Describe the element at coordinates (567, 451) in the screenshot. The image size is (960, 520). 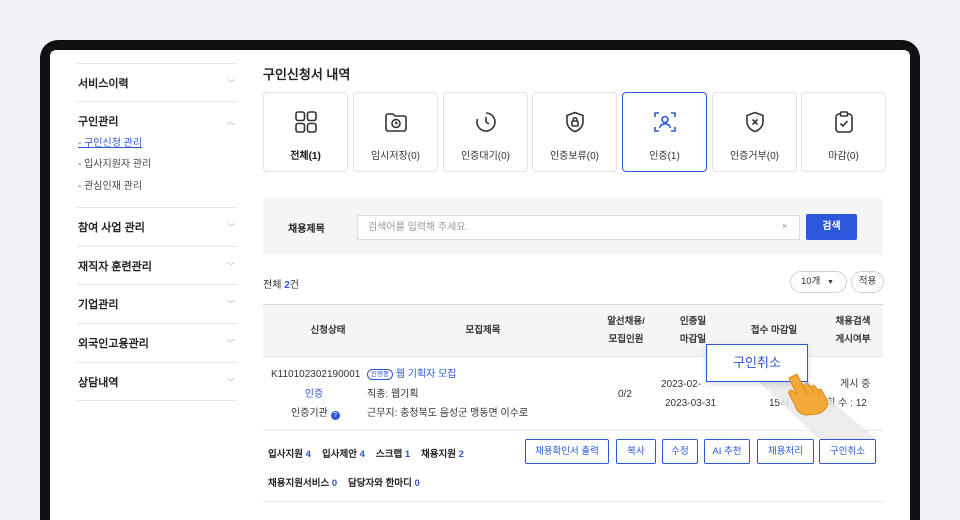
I see `print-certificate-button: 채용확인서 출력` at that location.